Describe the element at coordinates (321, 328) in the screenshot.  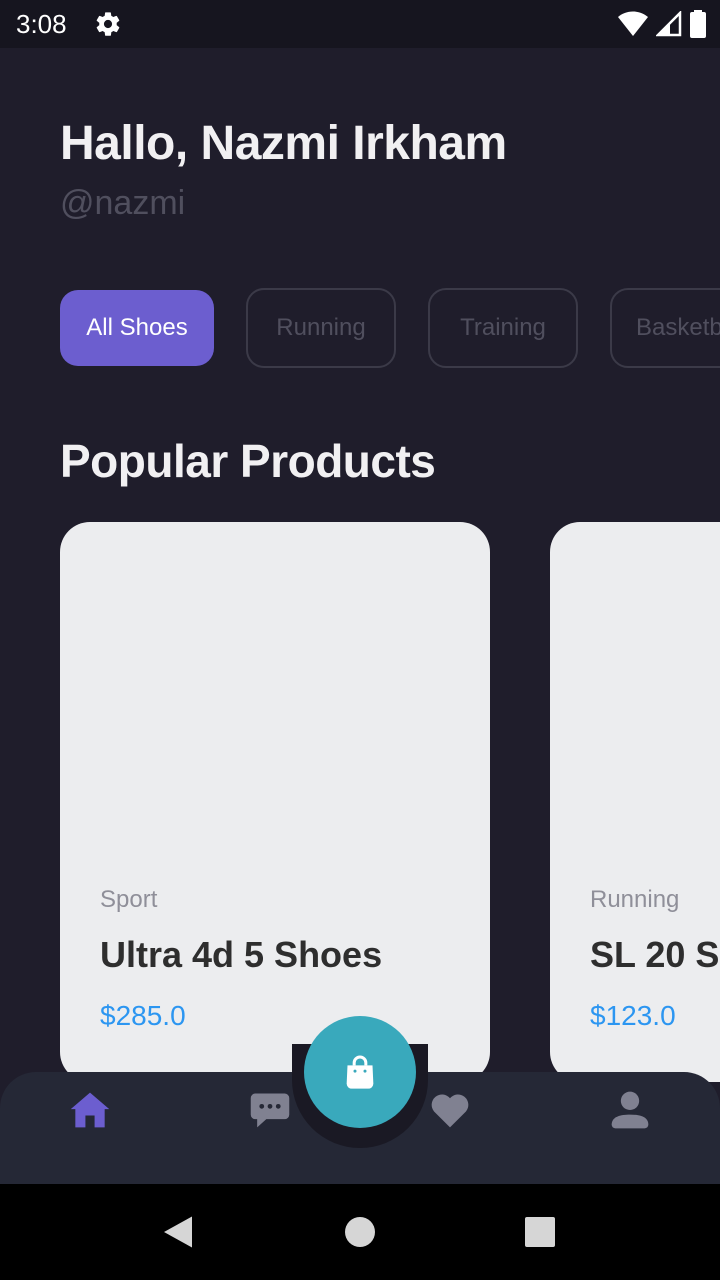
I see `category-chip-running: Running` at that location.